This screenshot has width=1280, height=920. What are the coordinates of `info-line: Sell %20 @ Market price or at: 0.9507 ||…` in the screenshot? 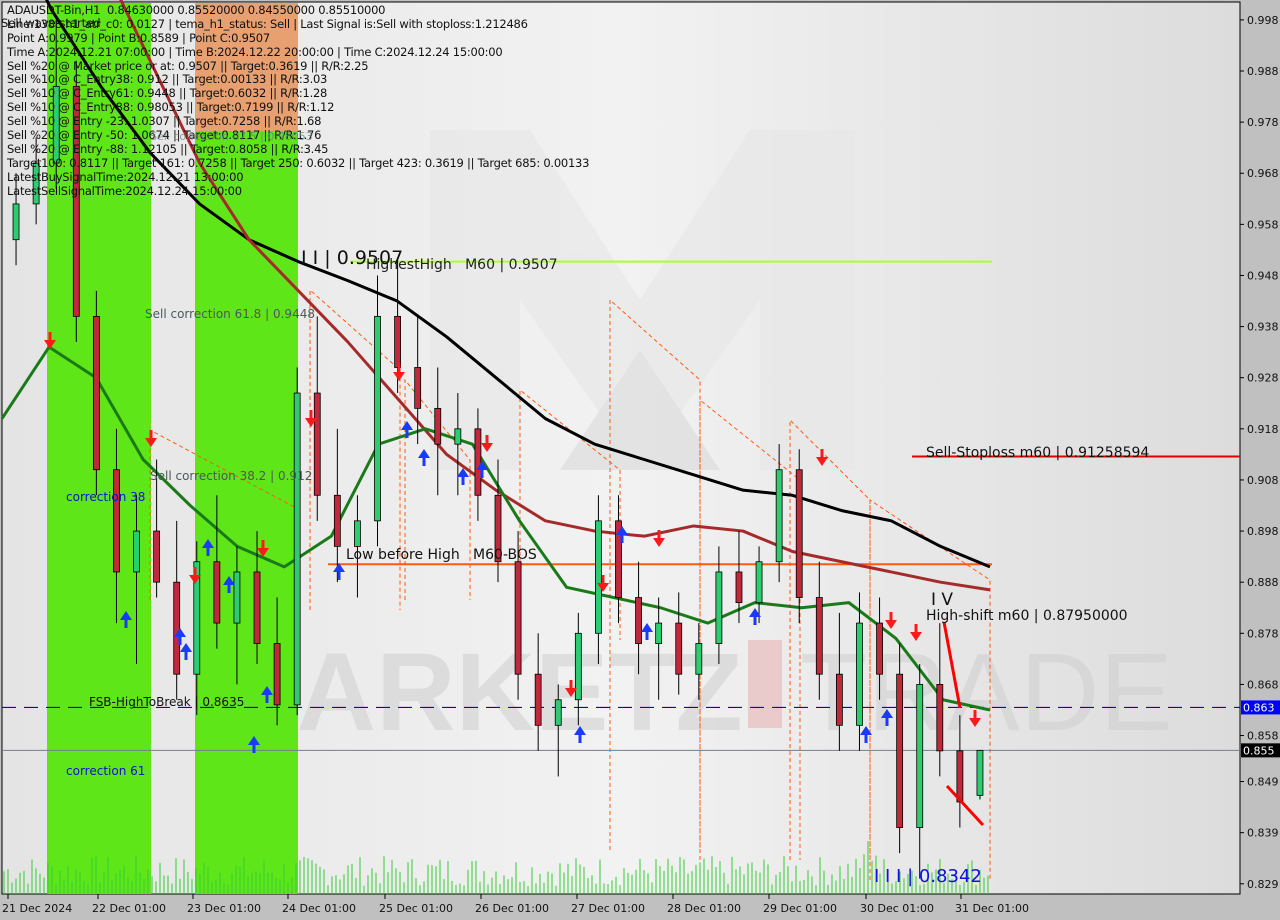 It's located at (188, 65).